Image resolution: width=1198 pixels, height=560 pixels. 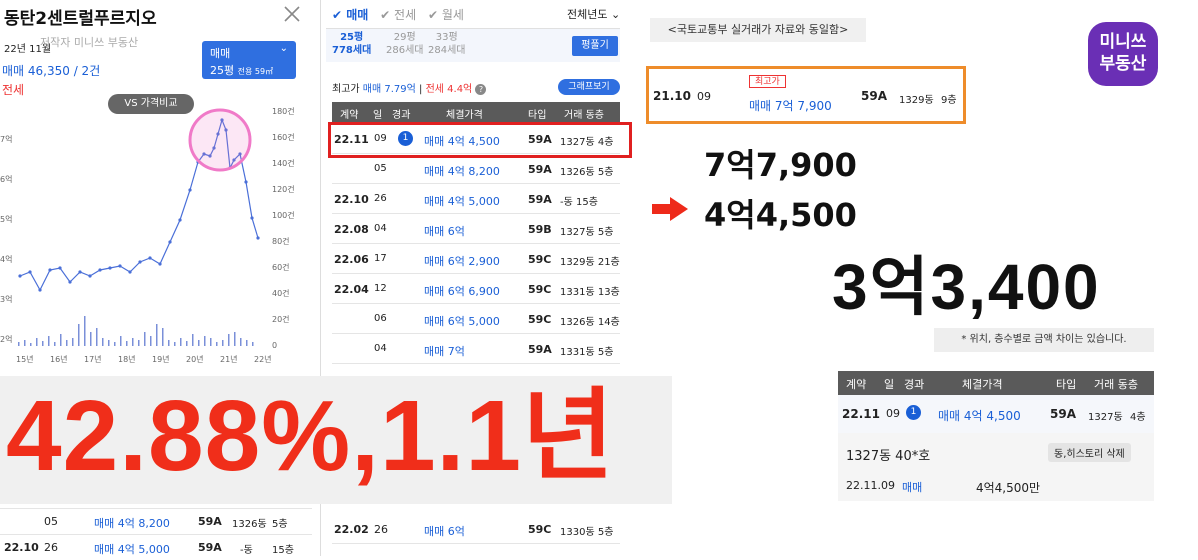 What do you see at coordinates (151, 104) in the screenshot?
I see `vs-compare-button: VS 가격비교` at bounding box center [151, 104].